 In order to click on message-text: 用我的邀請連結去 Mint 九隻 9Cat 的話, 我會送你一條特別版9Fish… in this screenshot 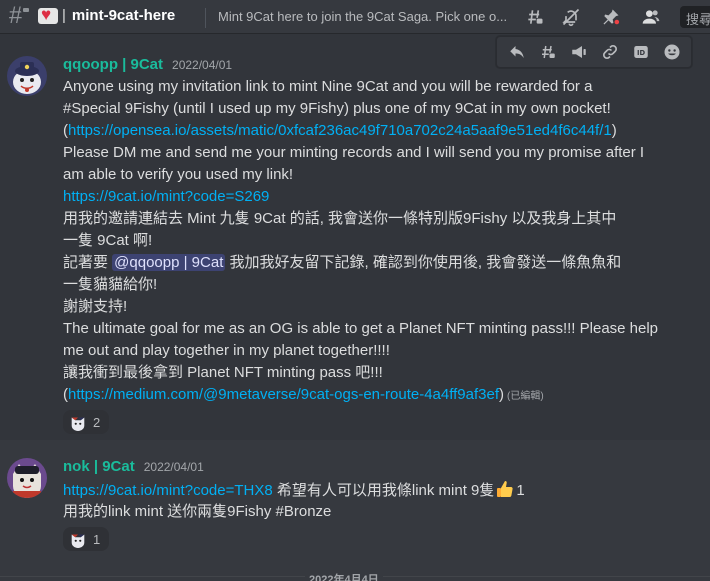, I will do `click(340, 218)`.